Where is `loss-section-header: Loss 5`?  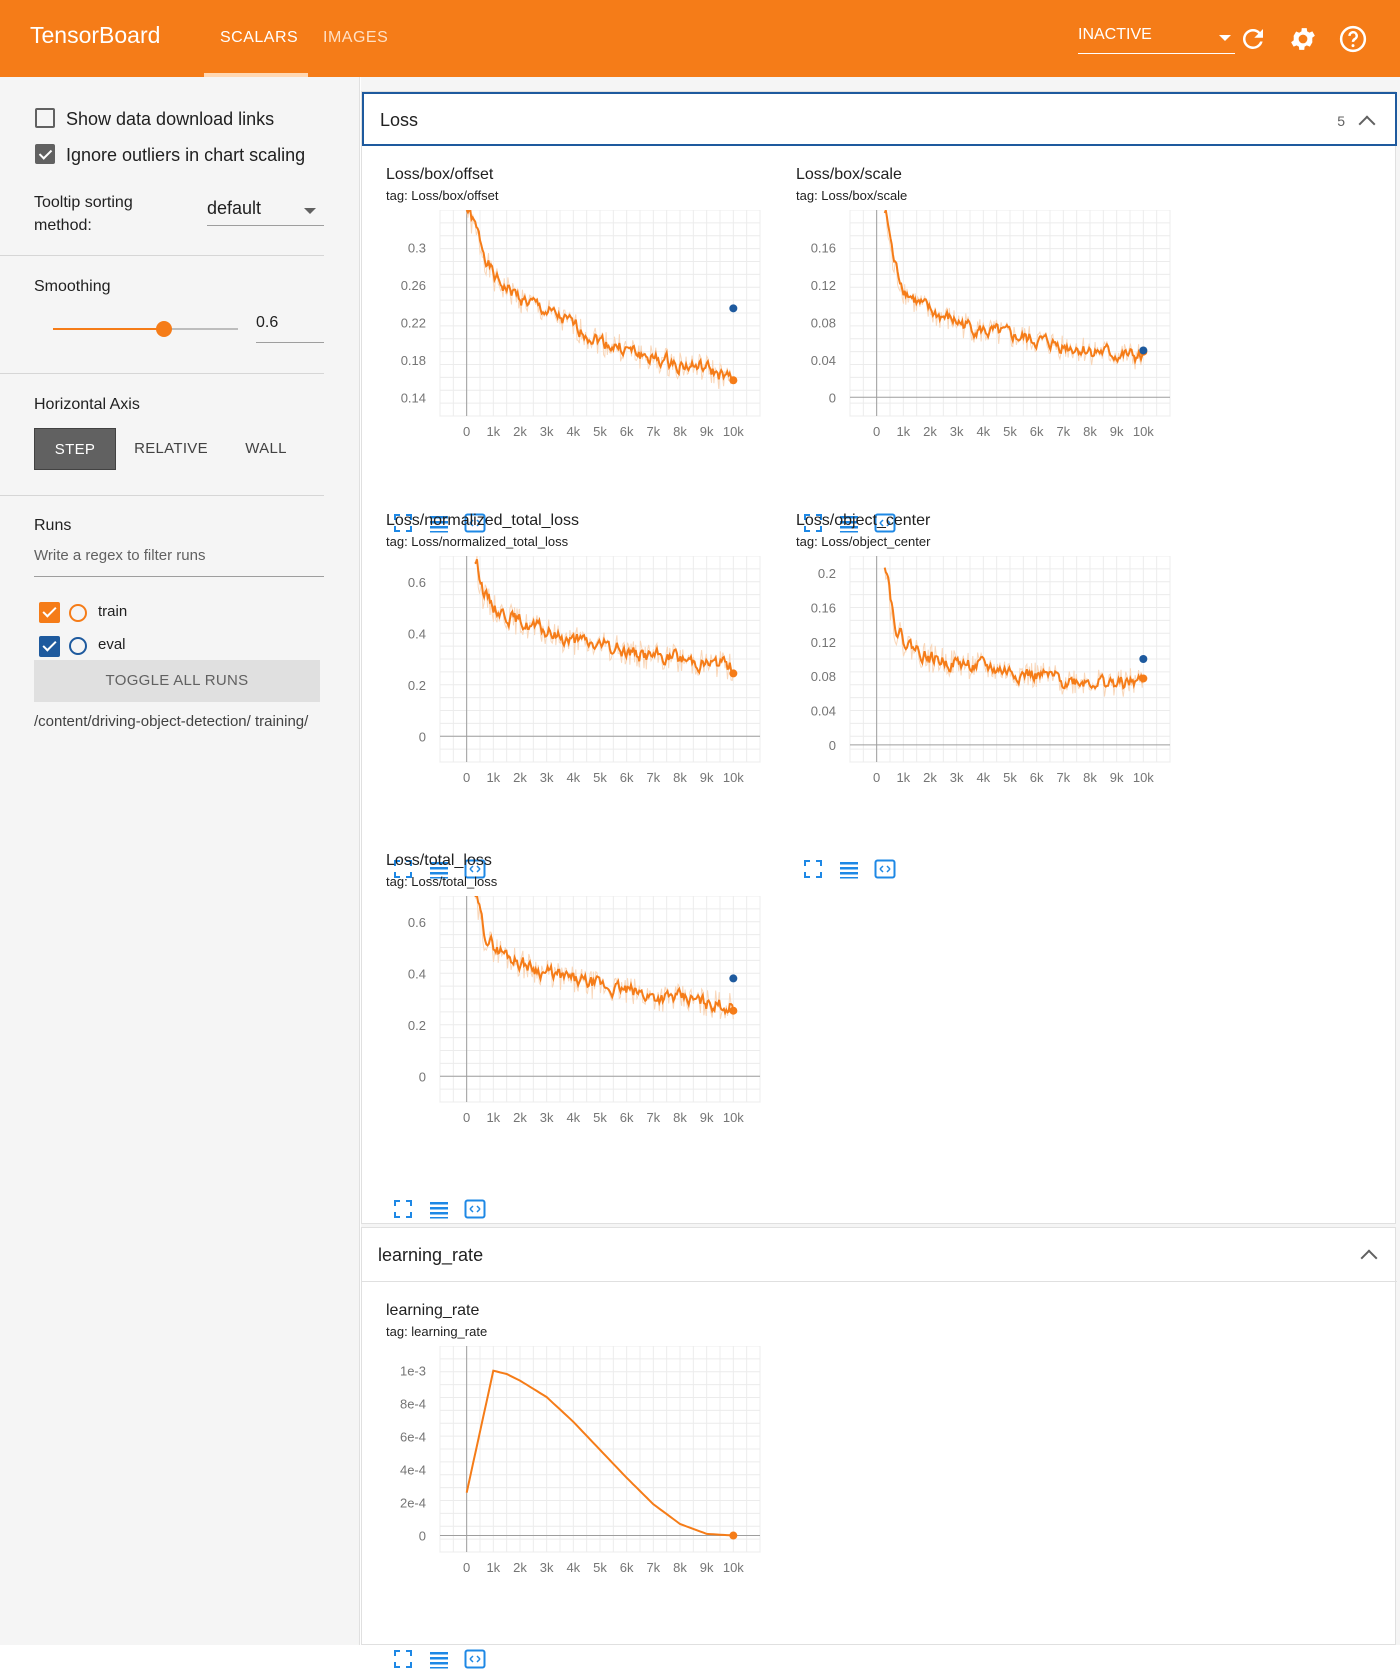
loss-section-header: Loss 5 is located at coordinates (879, 119).